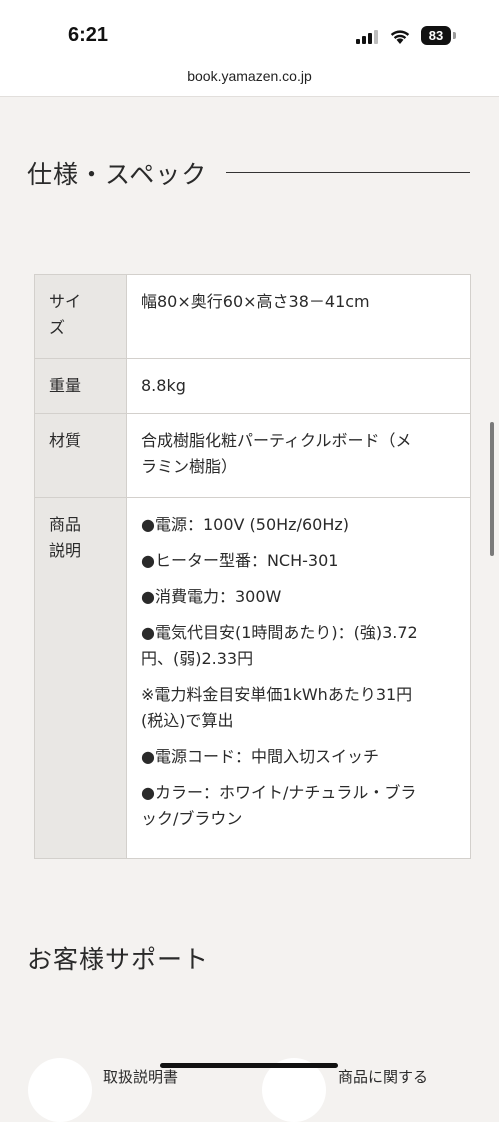  I want to click on spec-value-line: 8.8kg, so click(163, 385).